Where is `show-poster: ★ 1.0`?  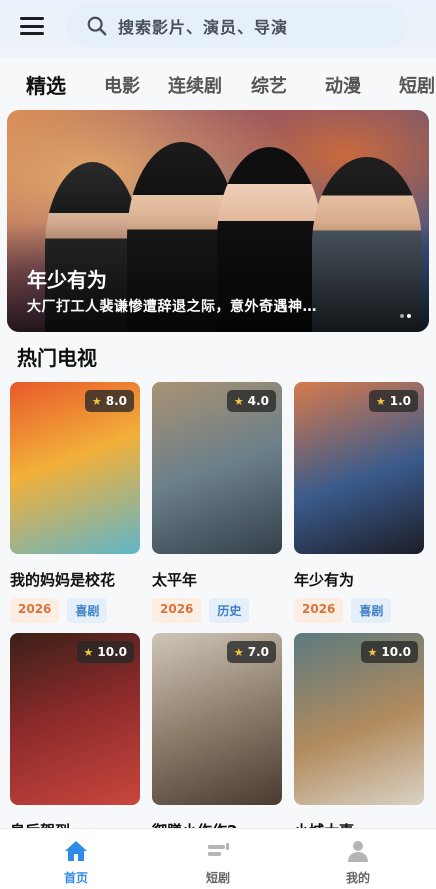
show-poster: ★ 1.0 is located at coordinates (359, 468).